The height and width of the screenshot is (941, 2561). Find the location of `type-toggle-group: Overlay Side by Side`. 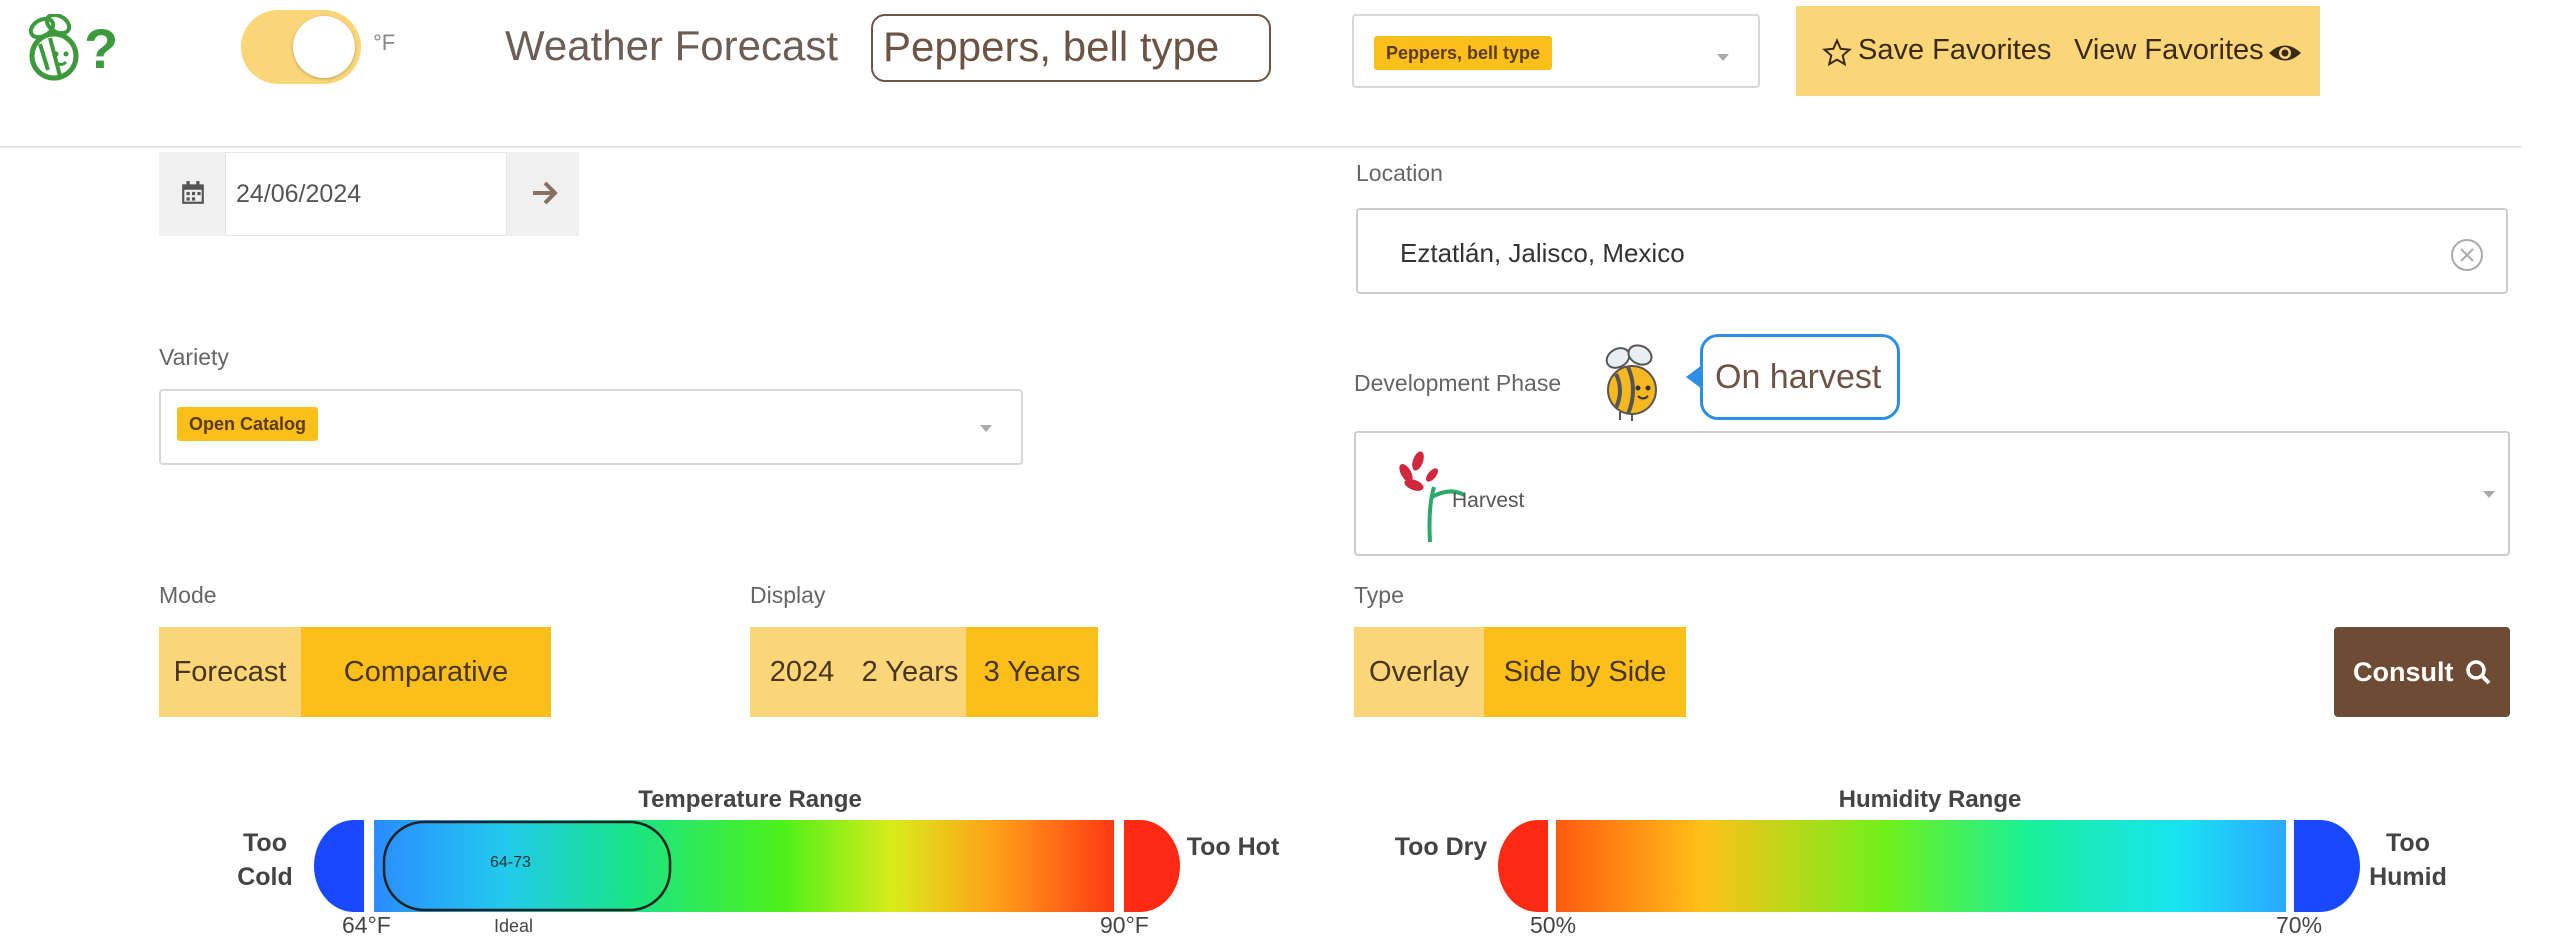

type-toggle-group: Overlay Side by Side is located at coordinates (1520, 672).